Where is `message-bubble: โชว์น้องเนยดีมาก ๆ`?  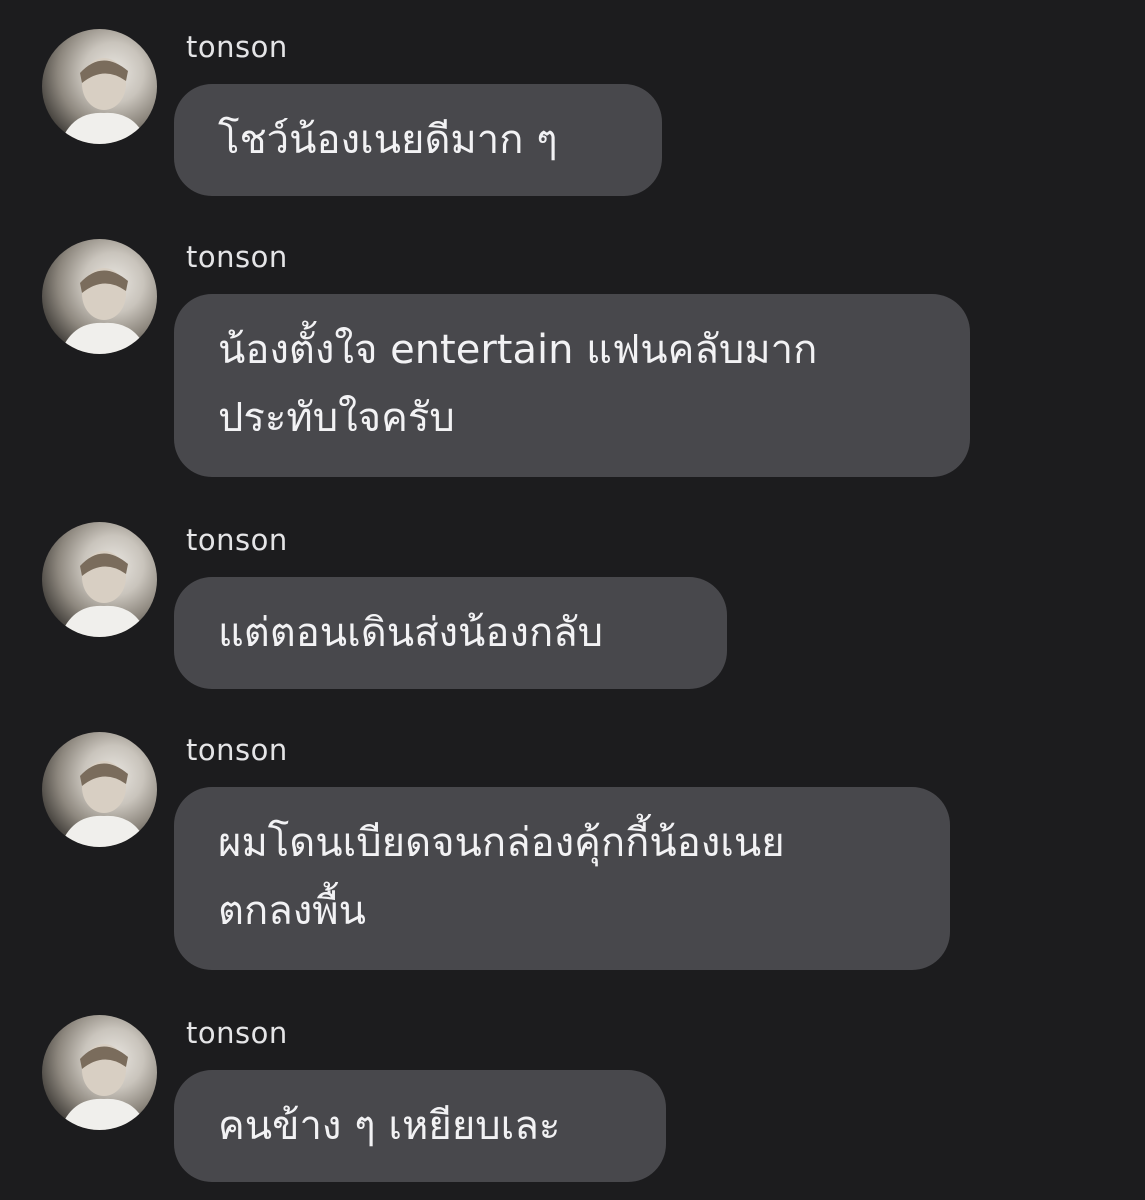
message-bubble: โชว์น้องเนยดีมาก ๆ is located at coordinates (418, 140).